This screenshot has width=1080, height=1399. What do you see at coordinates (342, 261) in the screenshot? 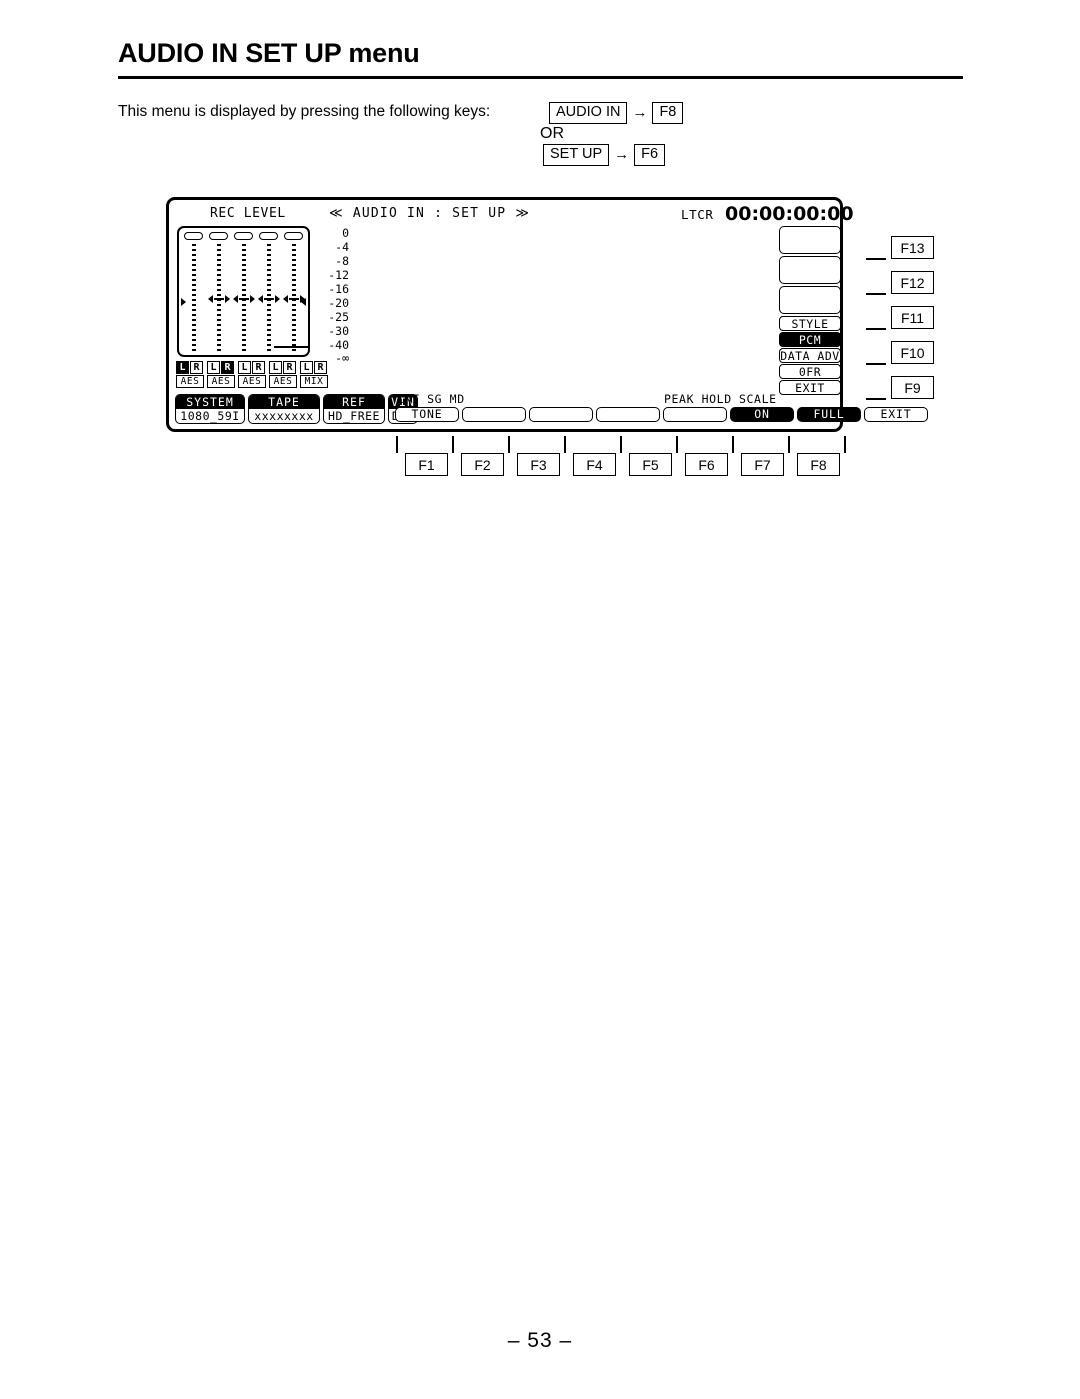
I see `scale-tick: -8` at bounding box center [342, 261].